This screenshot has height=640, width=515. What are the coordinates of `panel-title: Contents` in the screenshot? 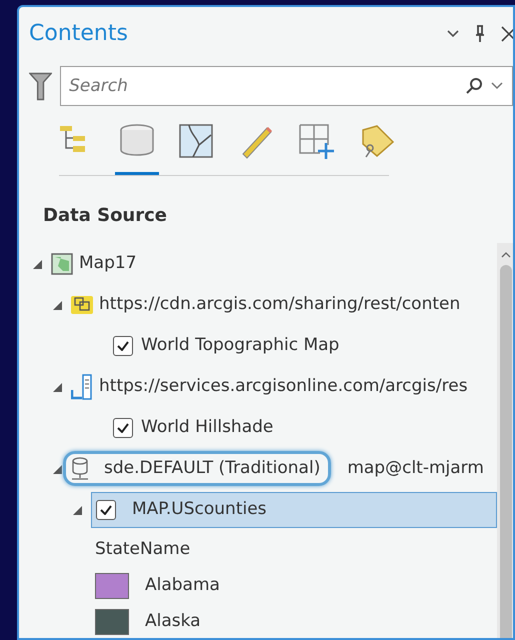 It's located at (79, 34).